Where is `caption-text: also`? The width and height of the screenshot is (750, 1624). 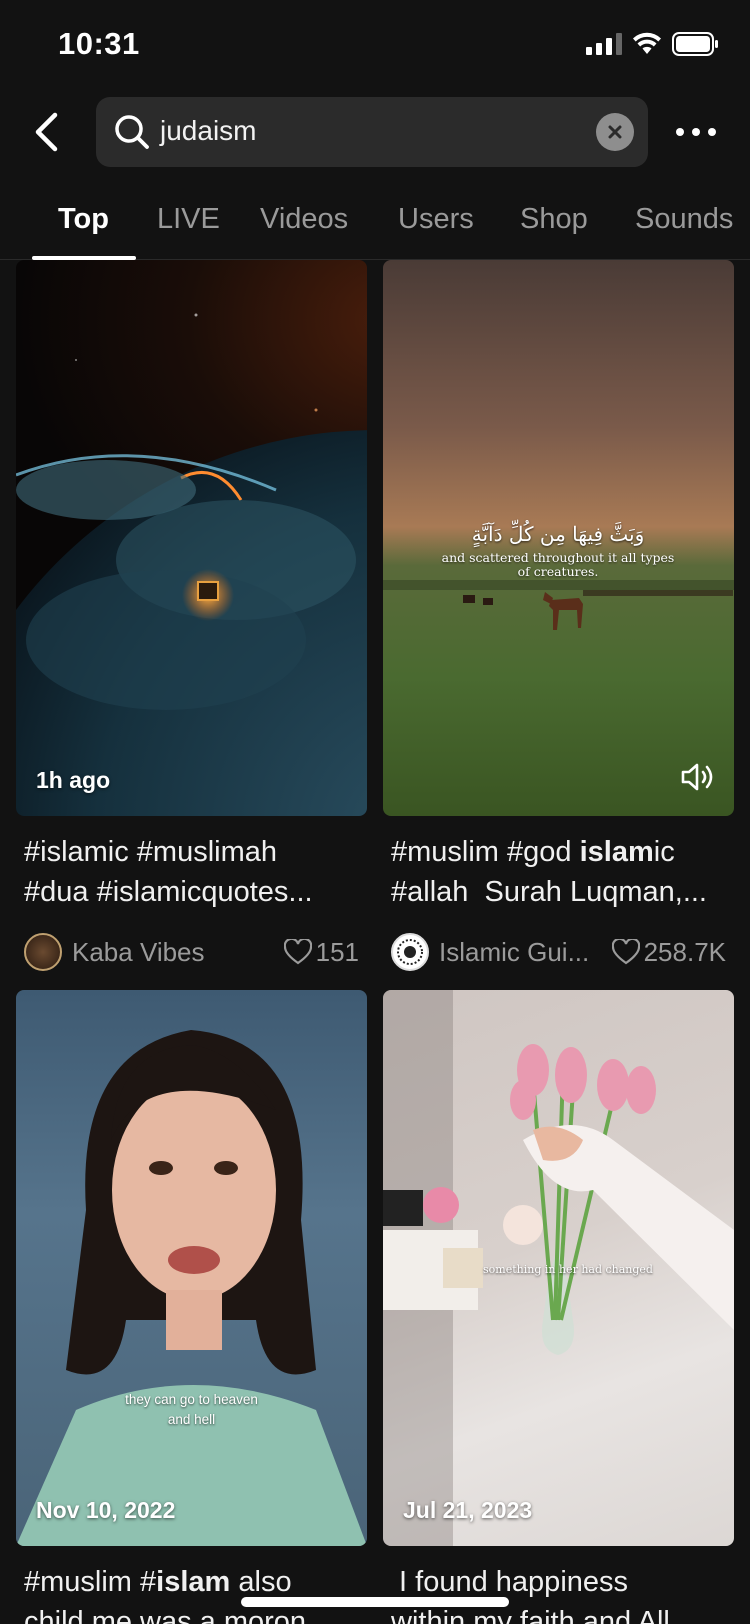 caption-text: also is located at coordinates (261, 1582).